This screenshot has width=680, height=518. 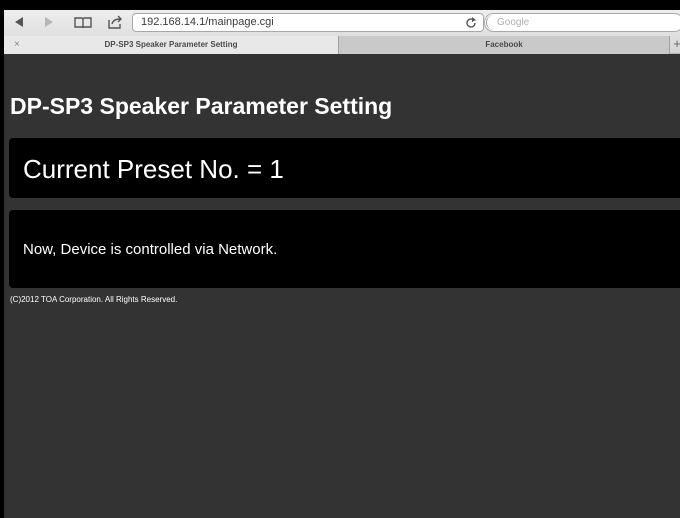 I want to click on current-preset-text: Current Preset No. = 1, so click(x=153, y=169).